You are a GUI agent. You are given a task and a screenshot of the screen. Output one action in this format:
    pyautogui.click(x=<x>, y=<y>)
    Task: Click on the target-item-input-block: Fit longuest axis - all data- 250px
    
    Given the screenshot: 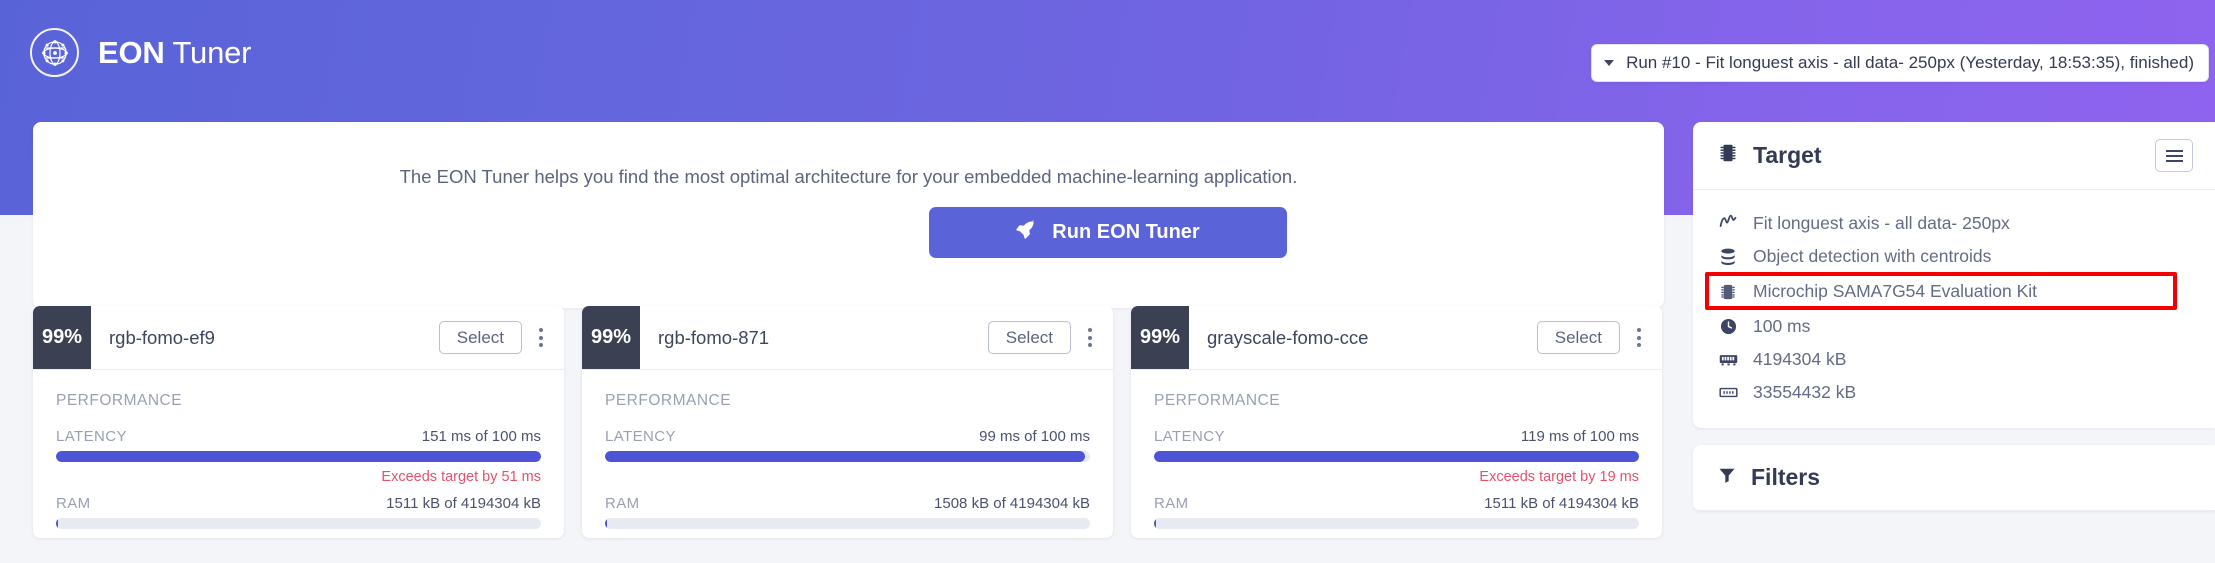 What is the action you would take?
    pyautogui.click(x=1954, y=223)
    